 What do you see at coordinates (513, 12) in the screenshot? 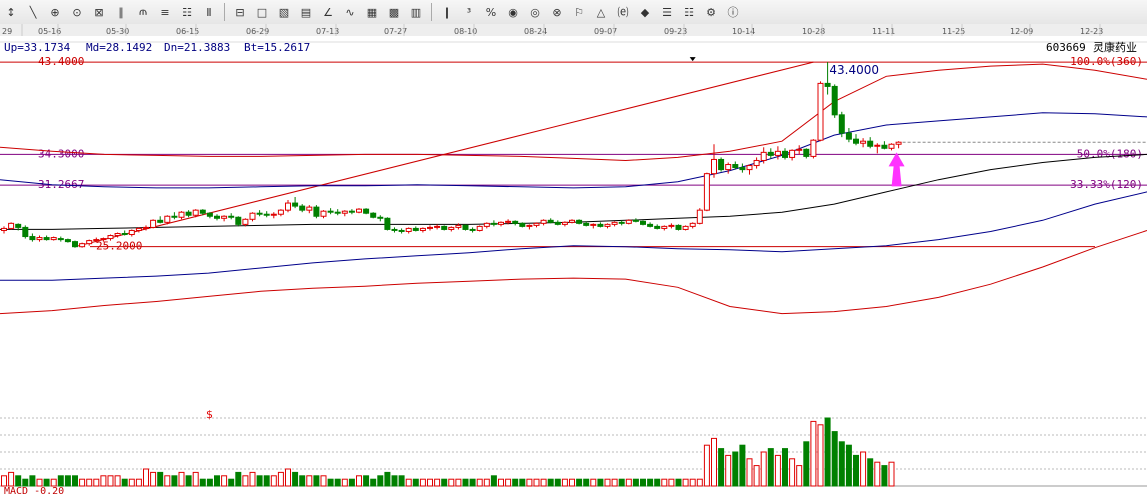
I see `gold-icon: ◉` at bounding box center [513, 12].